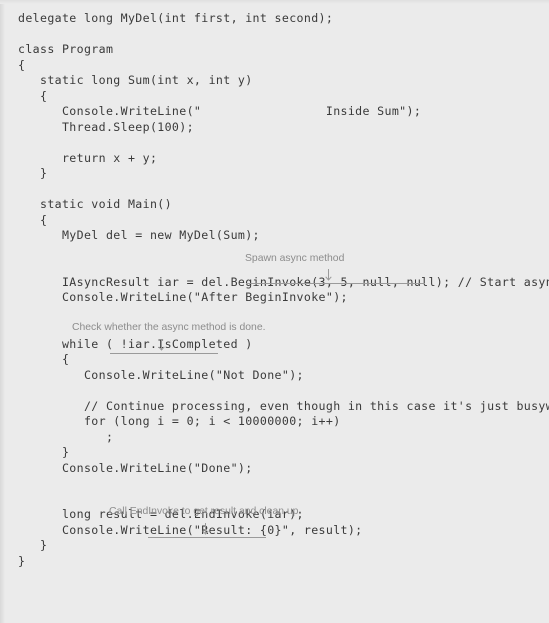 This screenshot has height=623, width=549. I want to click on code-line: while ( !iar.IsCompleted ), so click(135, 343).